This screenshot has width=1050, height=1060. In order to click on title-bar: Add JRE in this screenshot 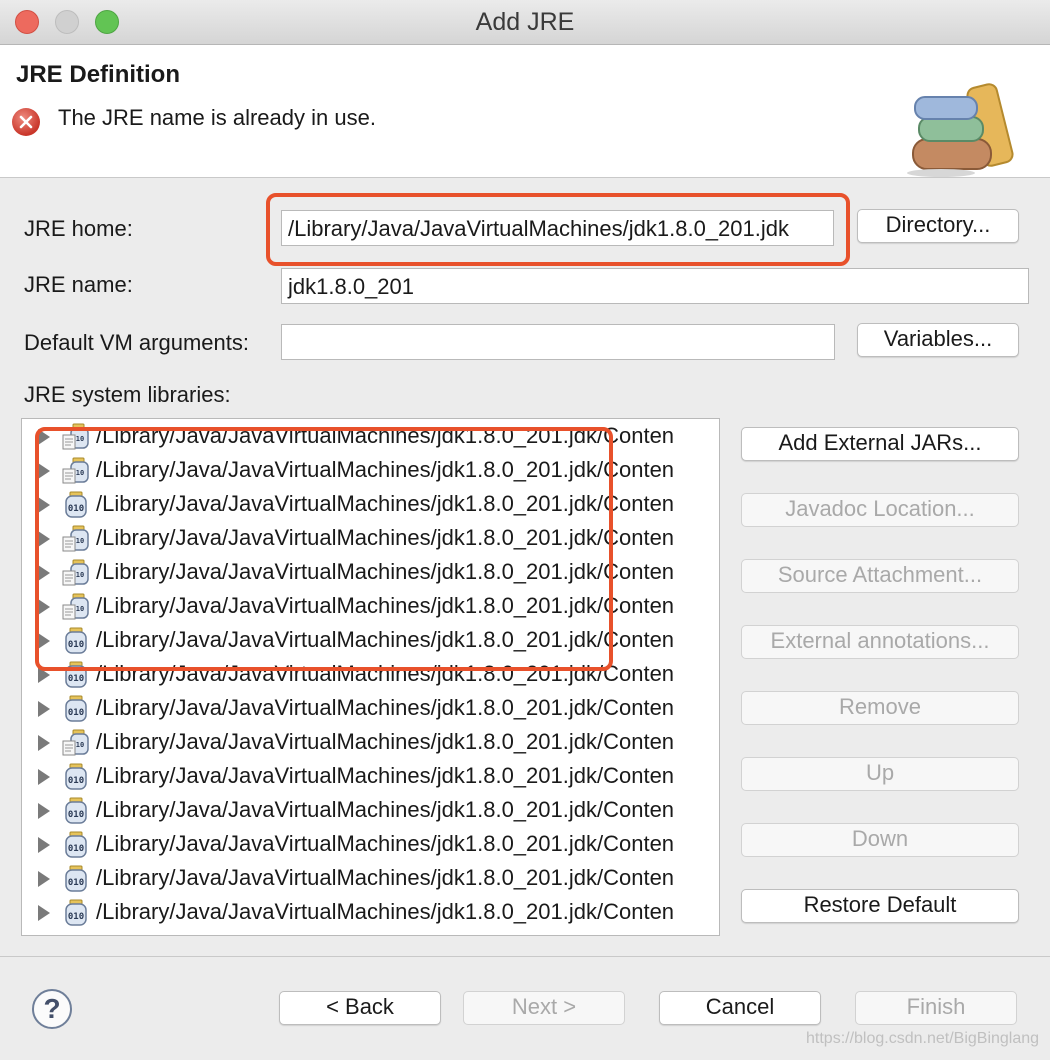, I will do `click(525, 22)`.